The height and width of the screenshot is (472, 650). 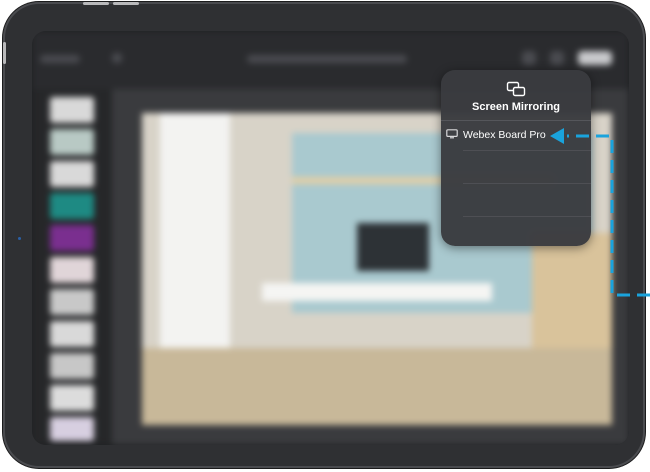 I want to click on device-row-webex-board-pro: Webex Board Pro, so click(x=516, y=135).